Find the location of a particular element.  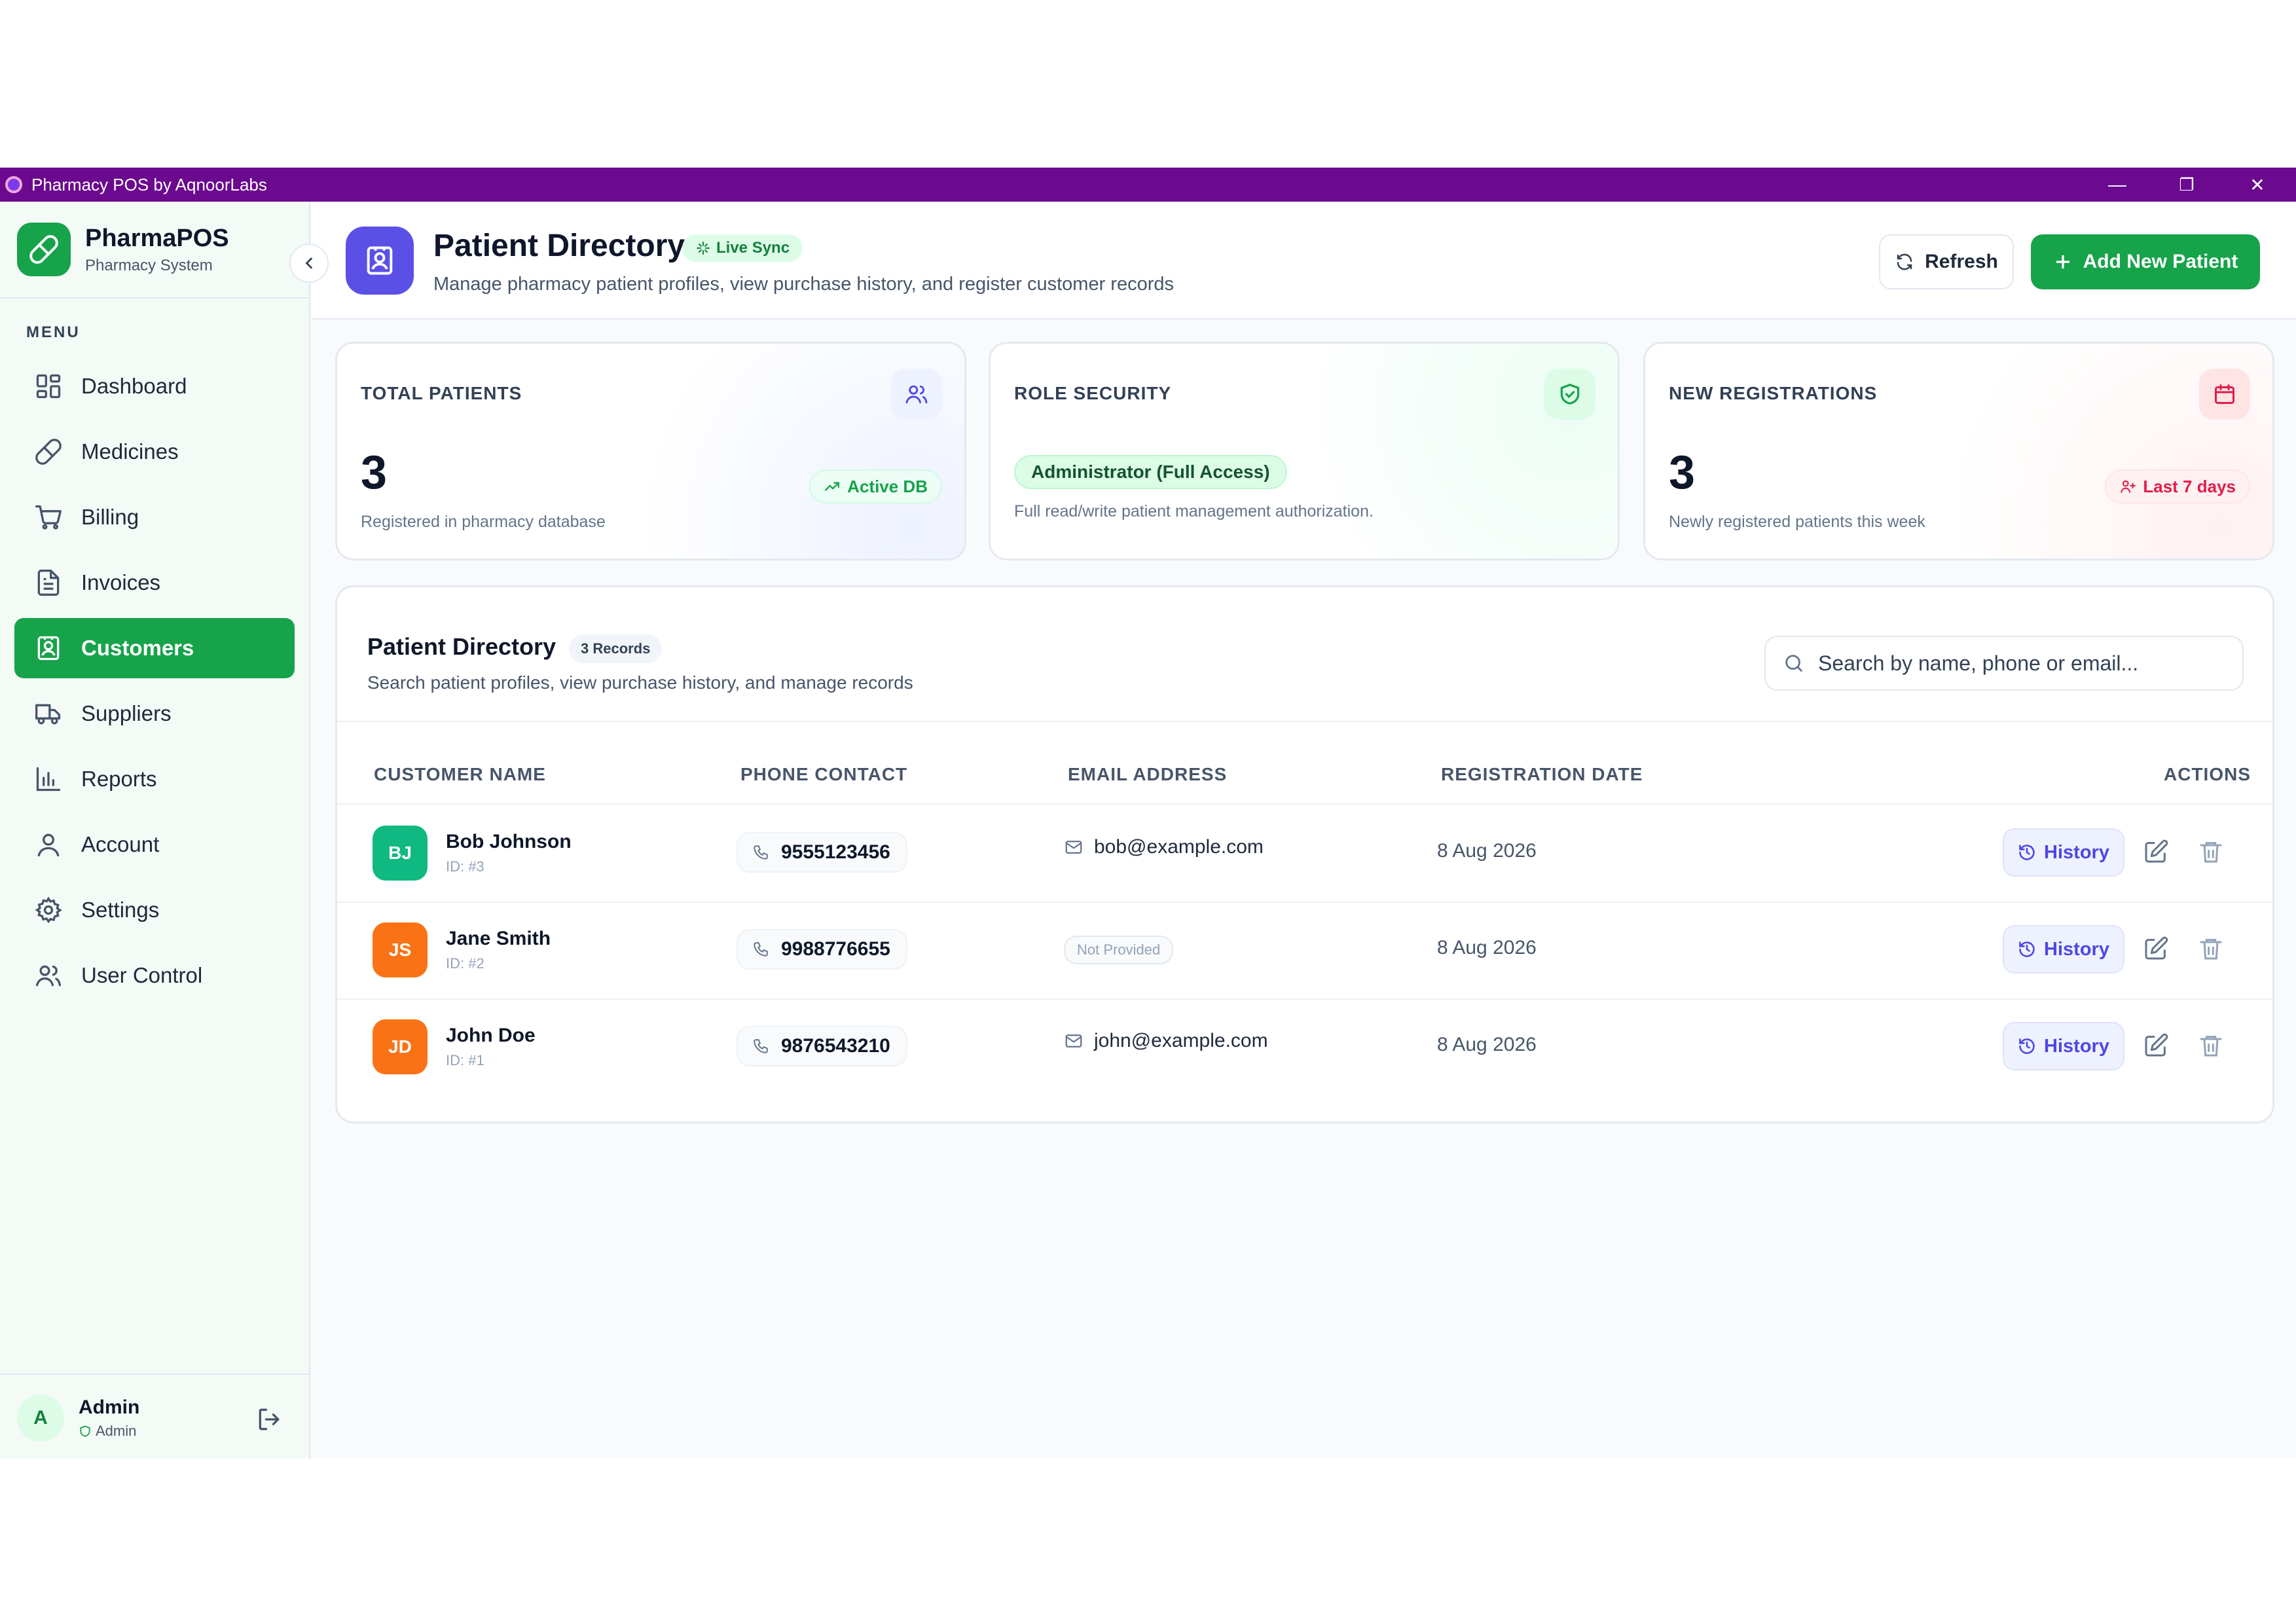

user-plus-icon is located at coordinates (2128, 486).